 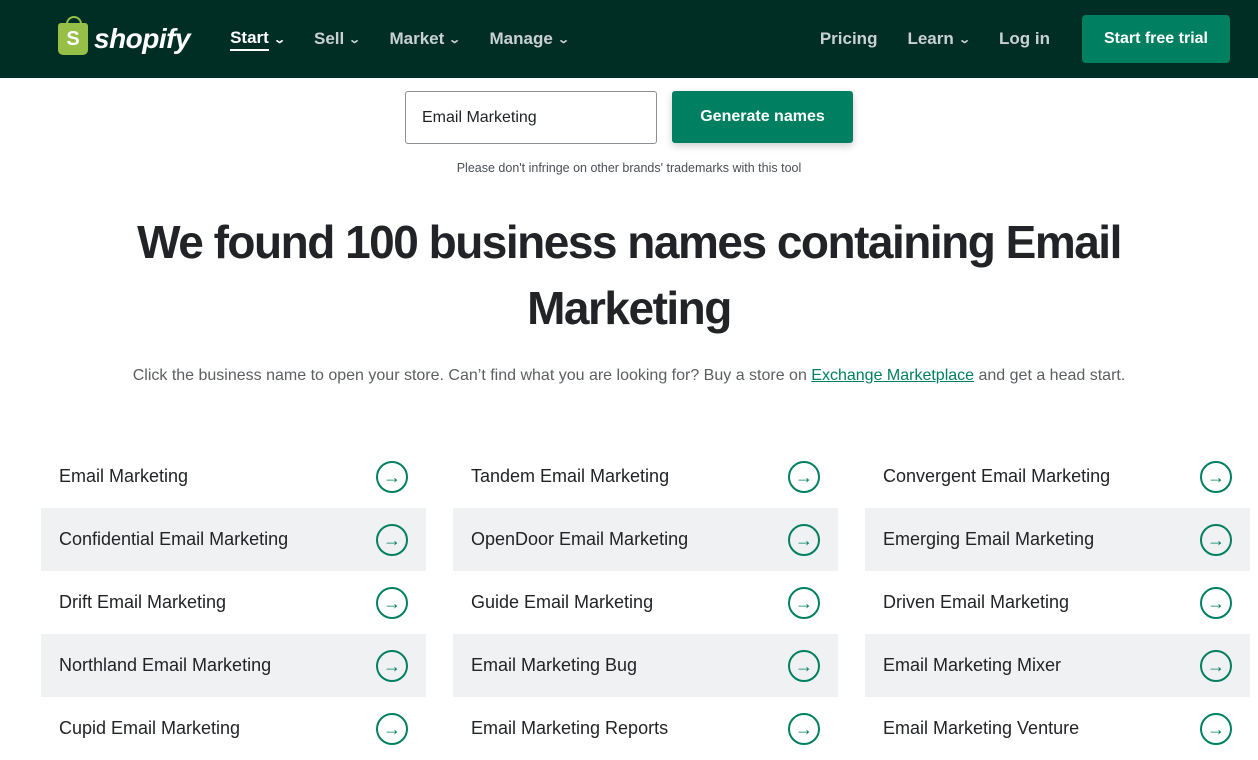 I want to click on logo-text: shopify, so click(x=142, y=38).